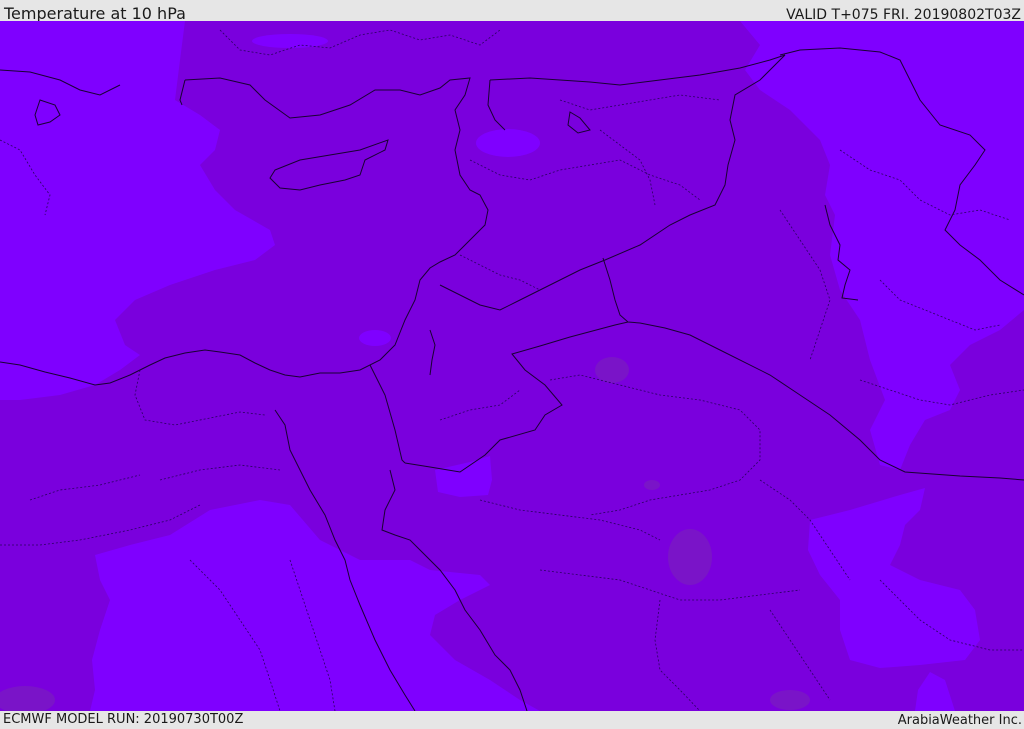 The image size is (1024, 729). Describe the element at coordinates (959, 720) in the screenshot. I see `credit-label: ArabiaWeather Inc.` at that location.